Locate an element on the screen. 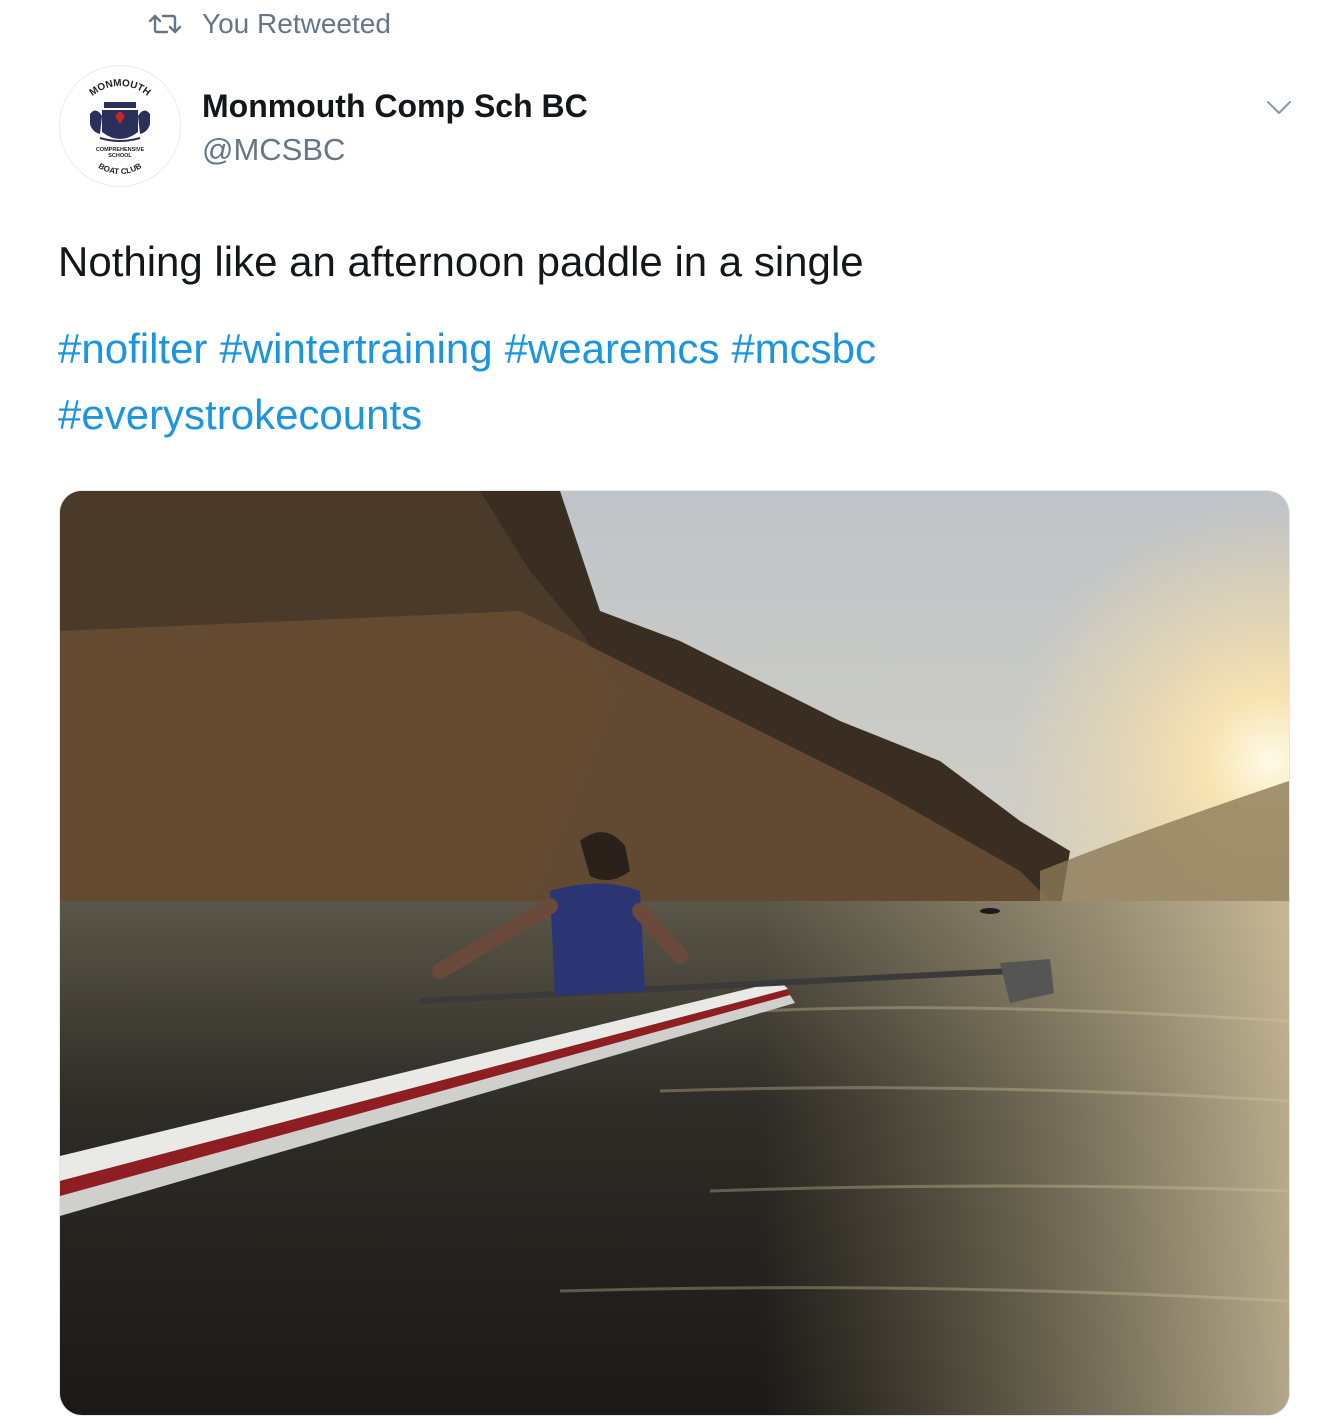 This screenshot has height=1420, width=1338. logo-text-mid2: SCHOOL is located at coordinates (120, 156).